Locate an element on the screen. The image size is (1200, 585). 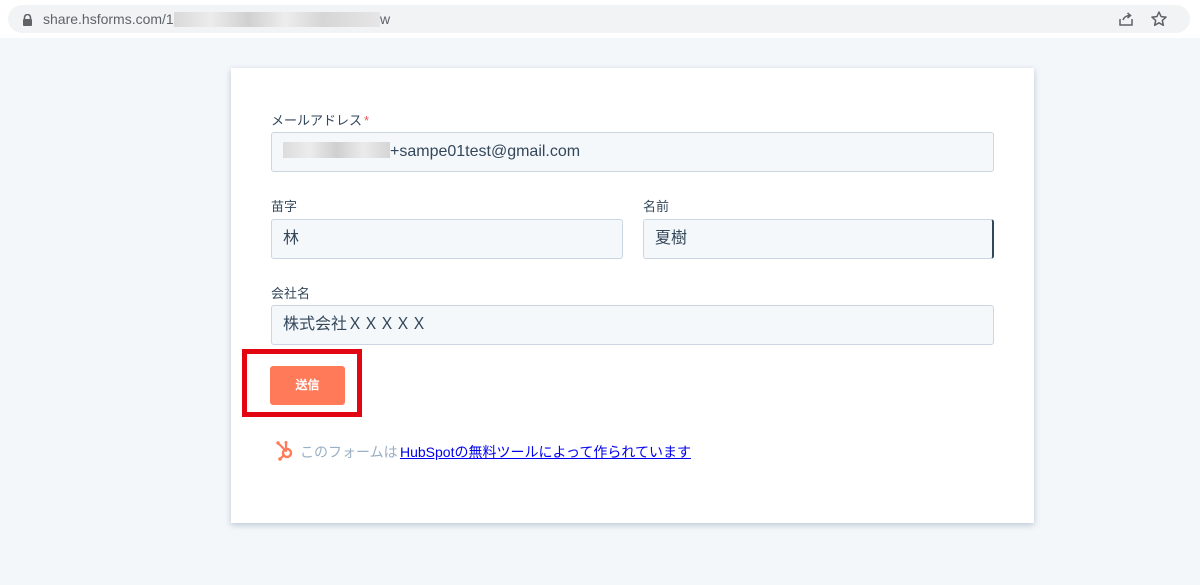
lock-icon is located at coordinates (27, 19).